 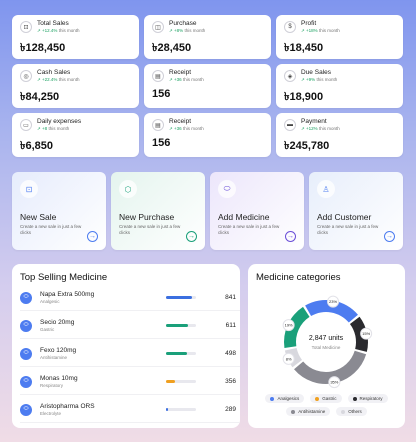 I want to click on donut-total-label: Total Medicine, so click(x=326, y=347).